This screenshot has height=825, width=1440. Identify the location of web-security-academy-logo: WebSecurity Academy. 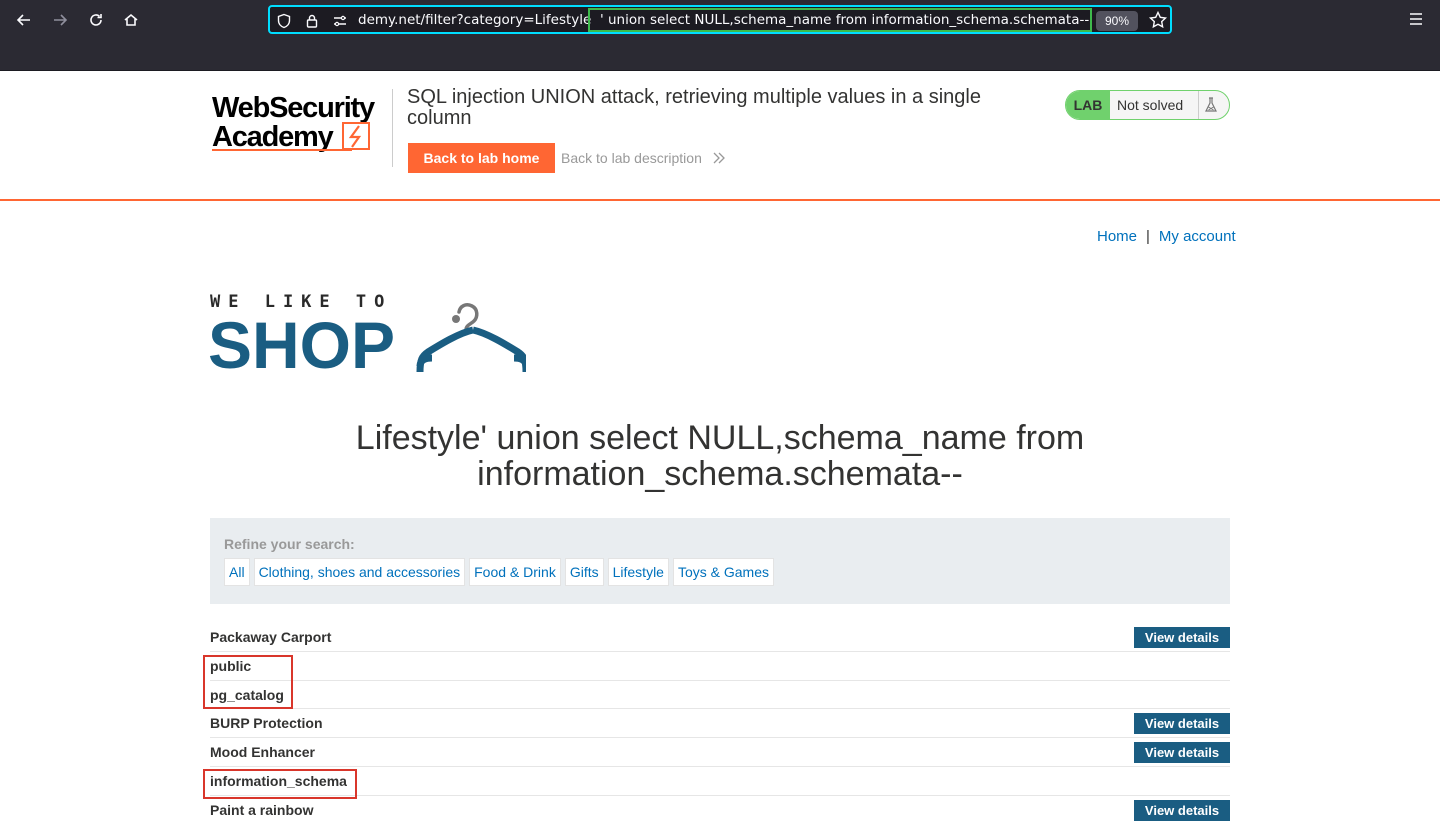
(301, 121).